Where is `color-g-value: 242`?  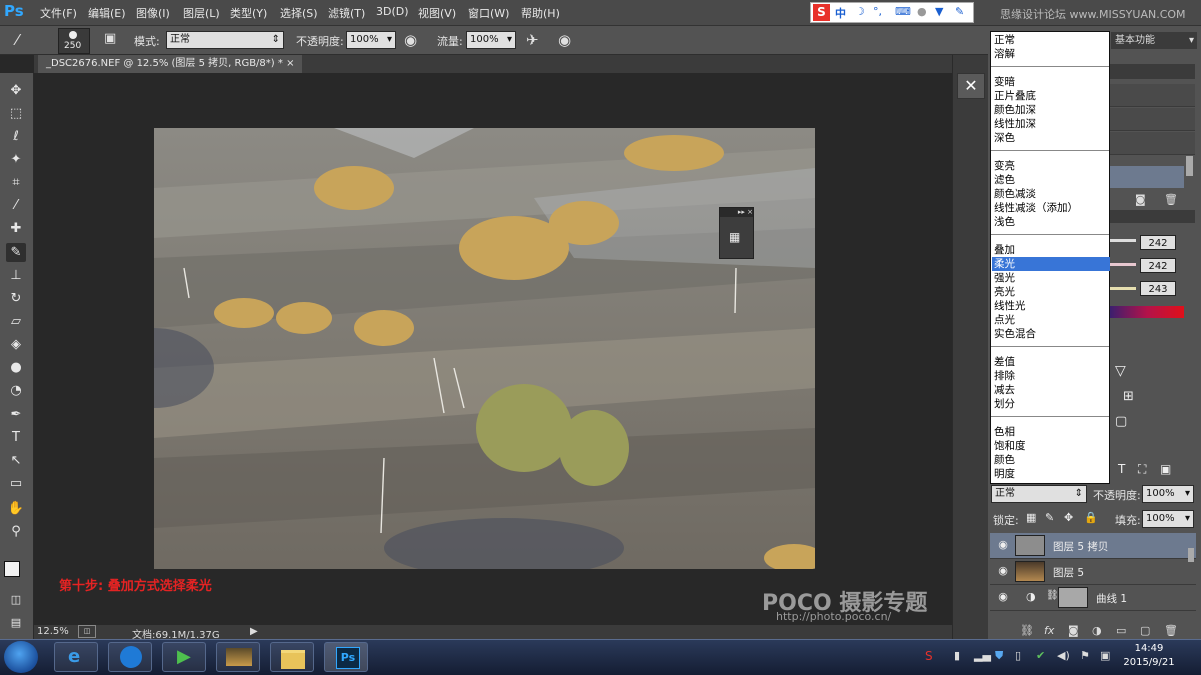 color-g-value: 242 is located at coordinates (1158, 265).